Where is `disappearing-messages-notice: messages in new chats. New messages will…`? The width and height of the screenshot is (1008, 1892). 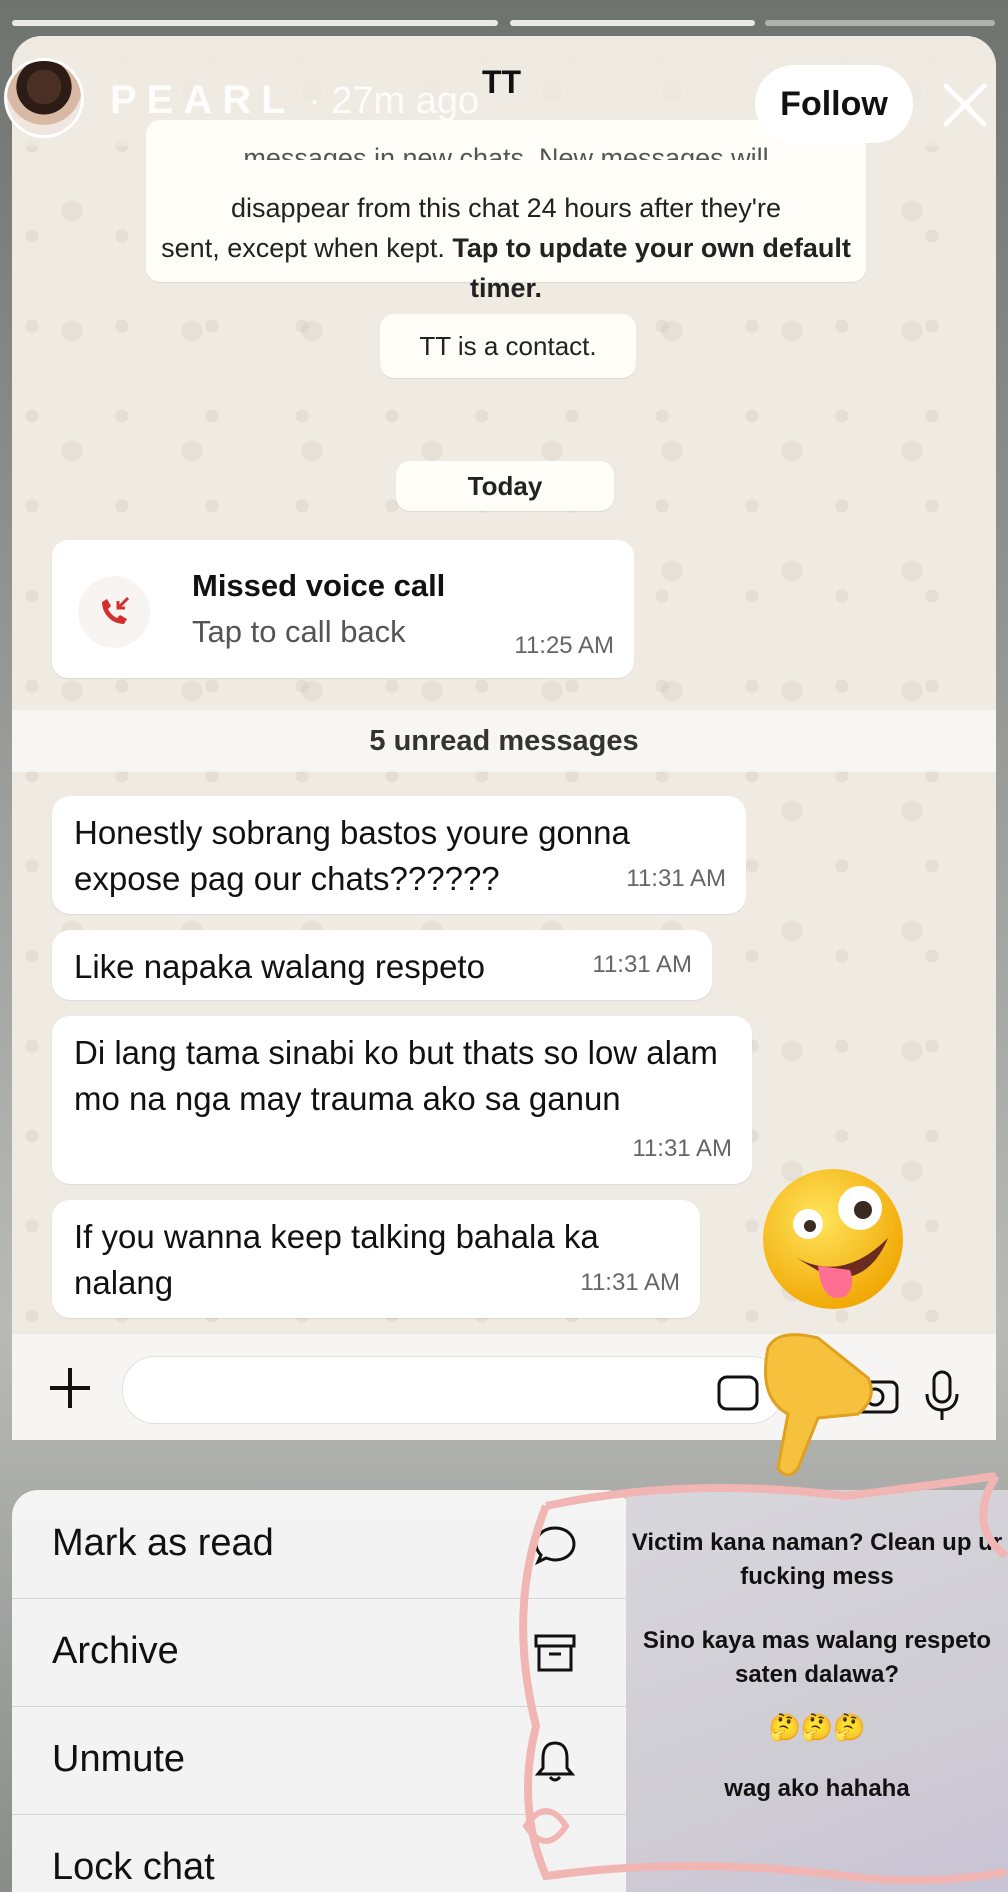 disappearing-messages-notice: messages in new chats. New messages will… is located at coordinates (506, 211).